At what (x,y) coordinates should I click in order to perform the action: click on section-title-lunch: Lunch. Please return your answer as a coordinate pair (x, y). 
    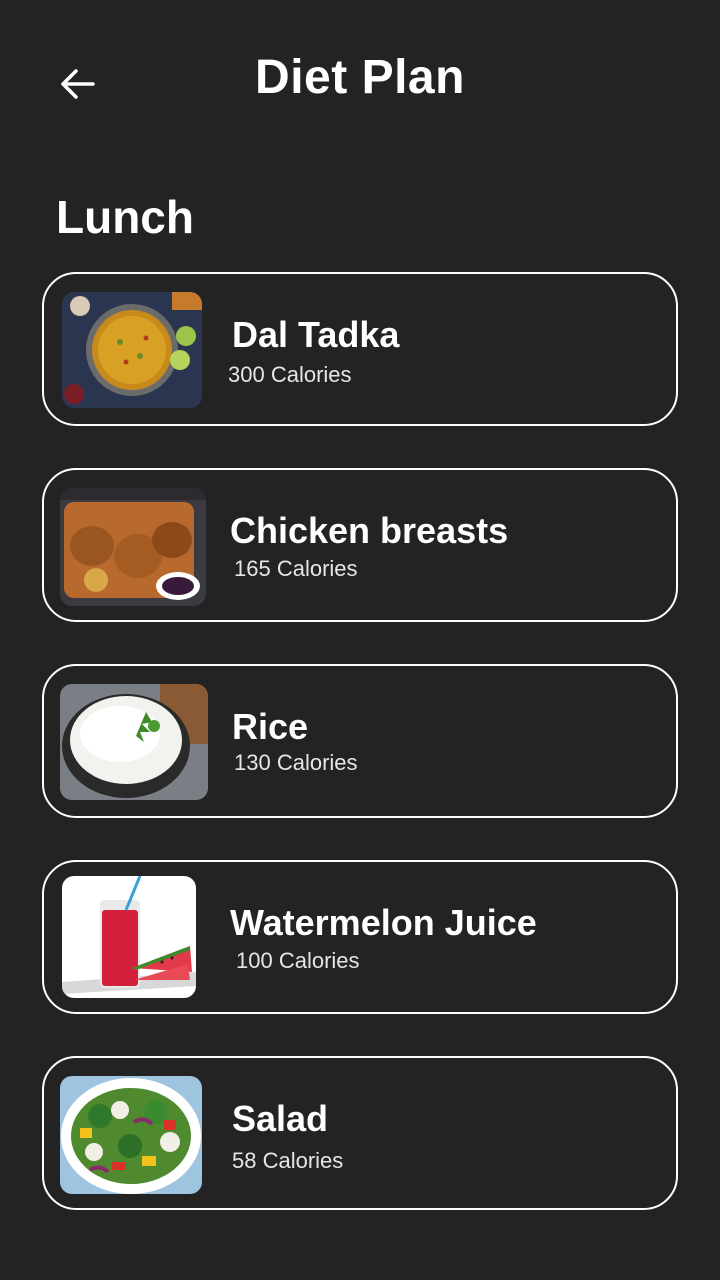
    Looking at the image, I should click on (125, 217).